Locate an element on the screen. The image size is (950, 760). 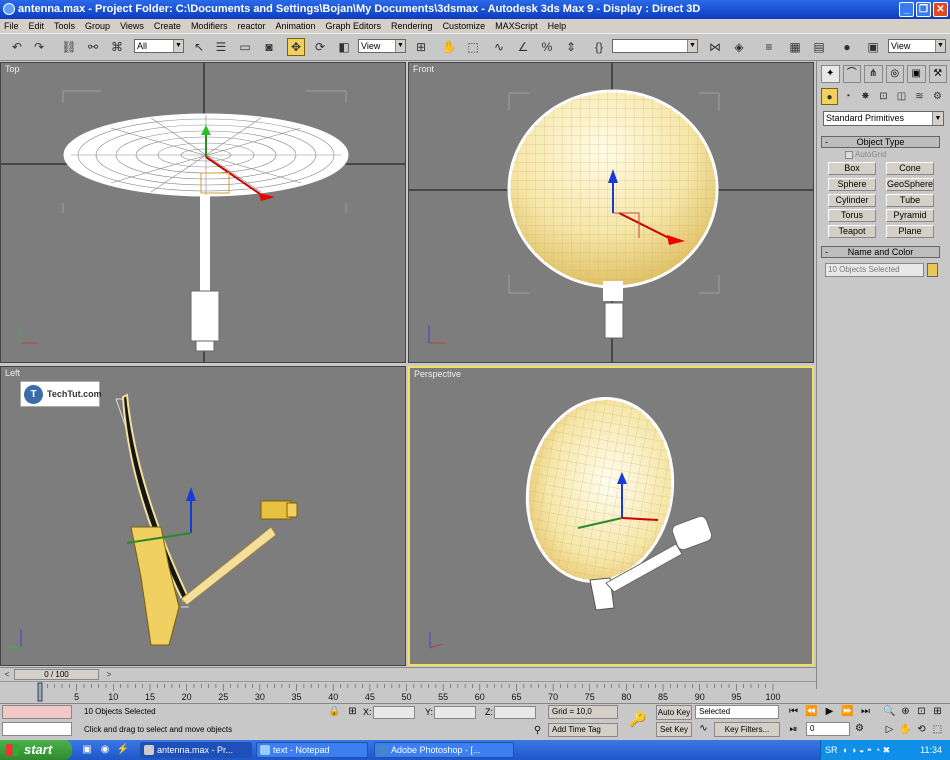
modify-tab-icon: ⌒ is located at coordinates (851, 74).